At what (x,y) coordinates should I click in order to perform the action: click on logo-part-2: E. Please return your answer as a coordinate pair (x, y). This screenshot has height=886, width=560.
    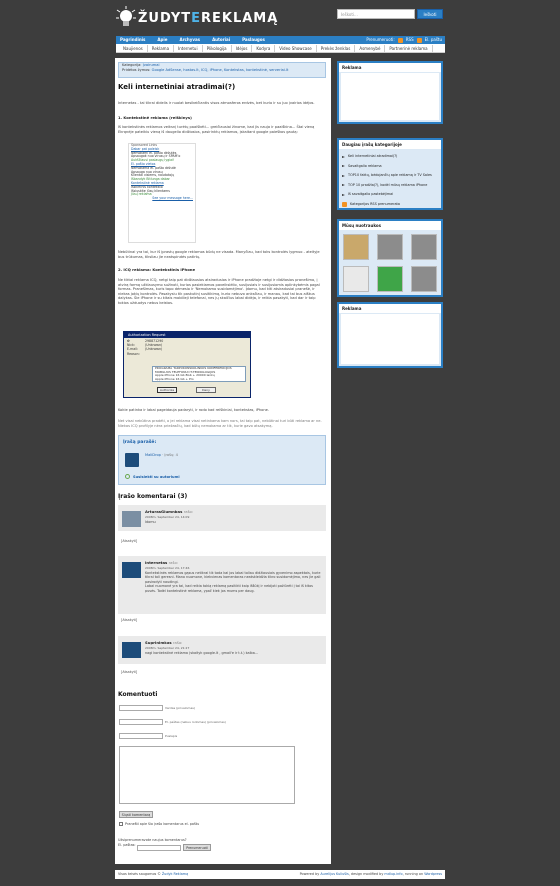
    Looking at the image, I should click on (196, 18).